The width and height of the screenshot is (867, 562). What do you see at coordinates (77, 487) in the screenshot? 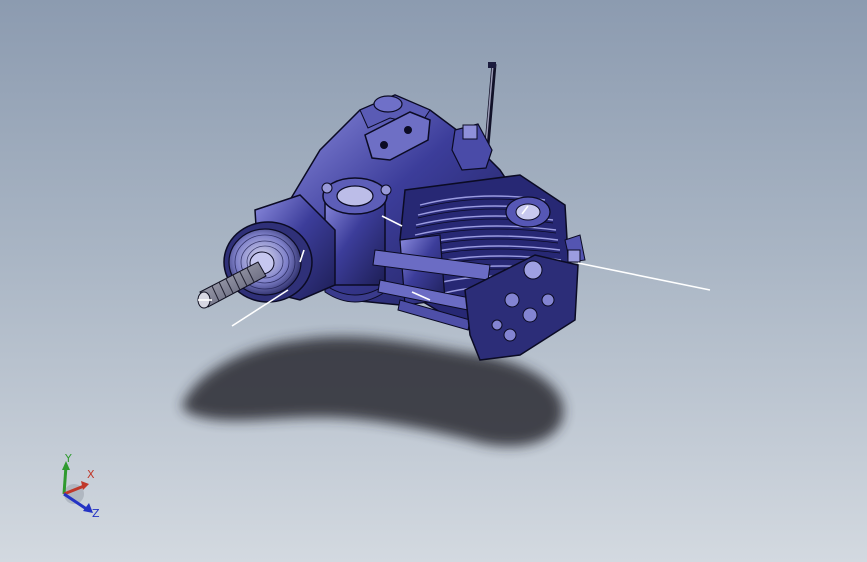
I see `triad-axes` at bounding box center [77, 487].